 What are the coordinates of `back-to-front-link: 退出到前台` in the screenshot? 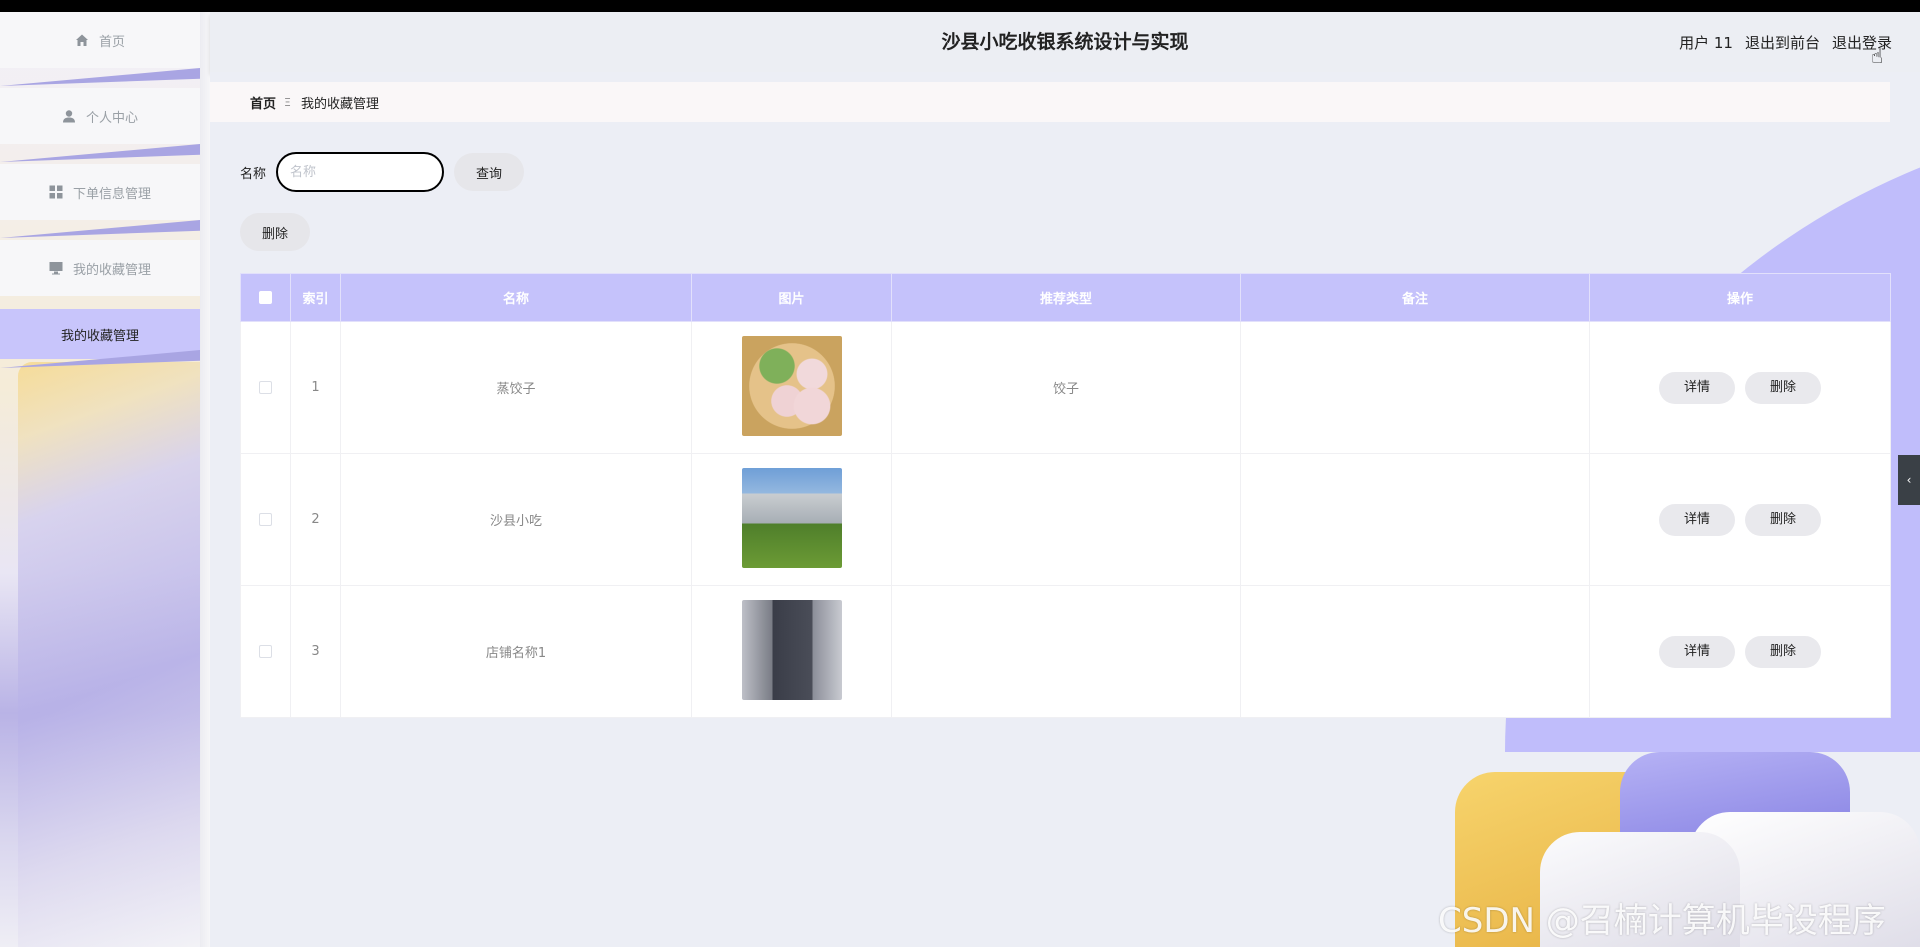 It's located at (1782, 42).